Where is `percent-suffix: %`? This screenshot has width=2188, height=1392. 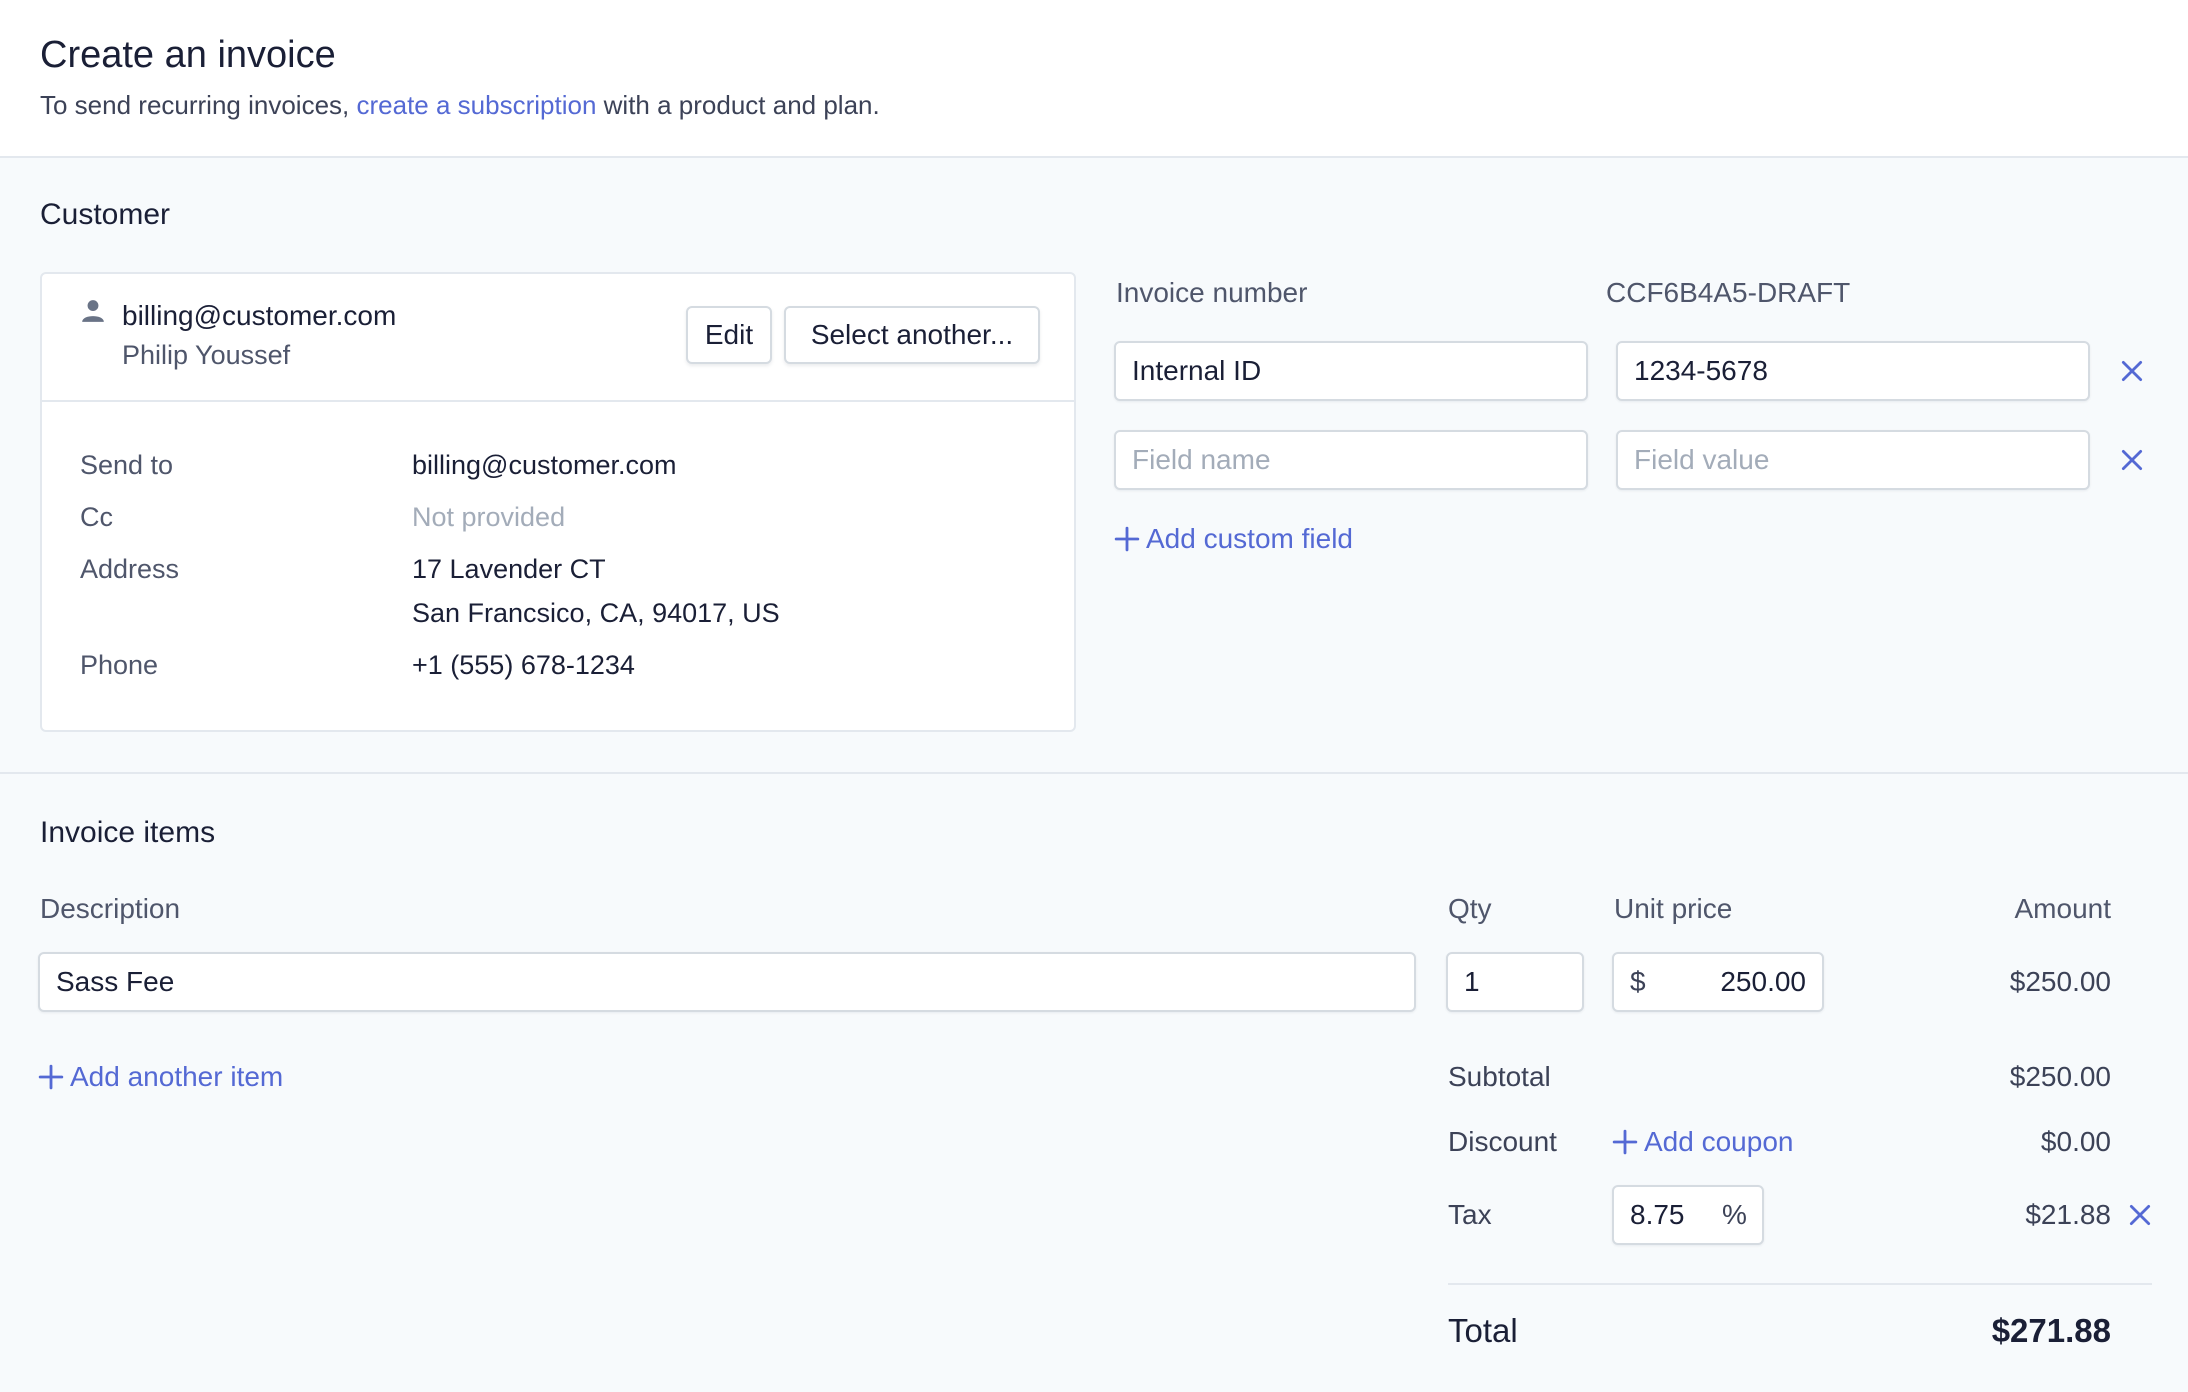 percent-suffix: % is located at coordinates (1734, 1214).